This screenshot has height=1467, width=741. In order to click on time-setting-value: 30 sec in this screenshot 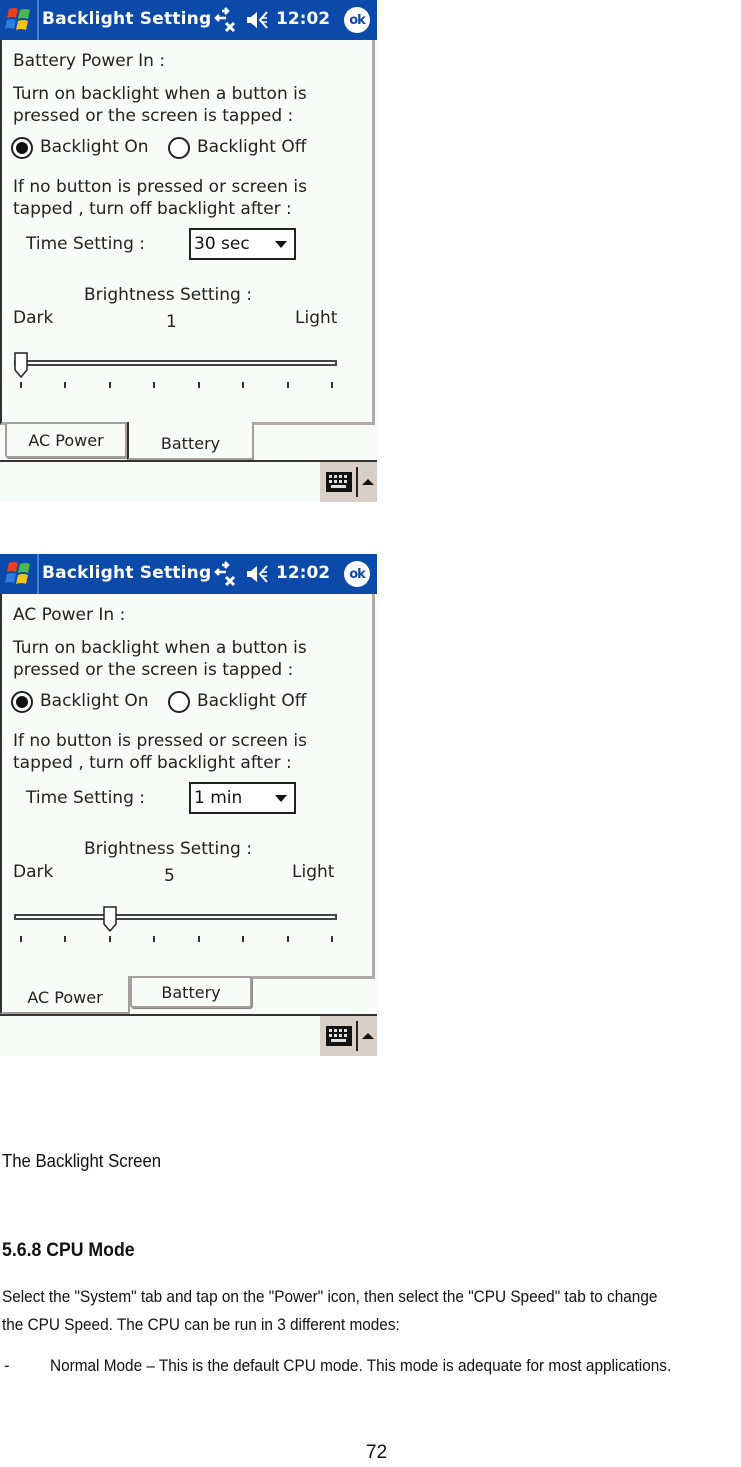, I will do `click(222, 244)`.